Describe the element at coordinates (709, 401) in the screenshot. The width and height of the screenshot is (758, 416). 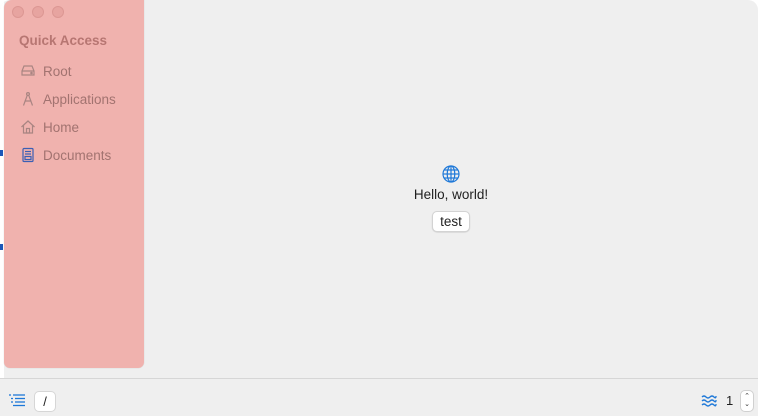
I see `waves-icon` at that location.